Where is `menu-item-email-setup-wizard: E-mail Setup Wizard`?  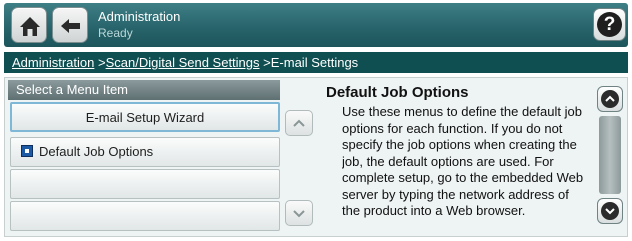
menu-item-email-setup-wizard: E-mail Setup Wizard is located at coordinates (145, 117).